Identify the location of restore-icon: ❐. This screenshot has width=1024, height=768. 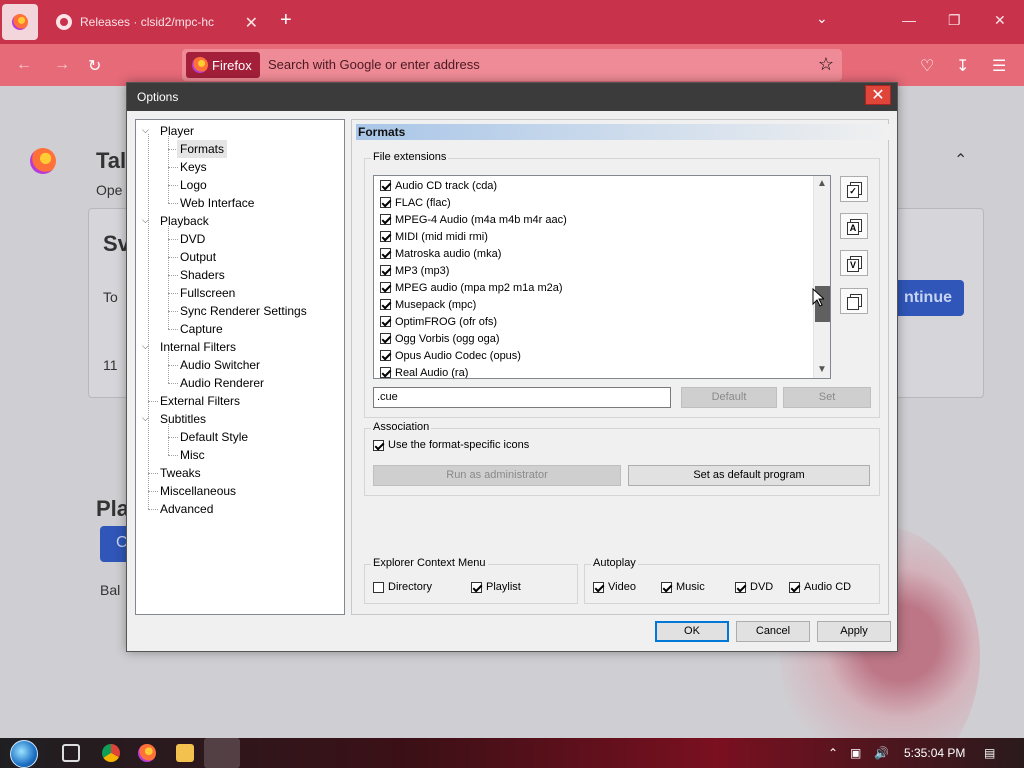
(954, 20).